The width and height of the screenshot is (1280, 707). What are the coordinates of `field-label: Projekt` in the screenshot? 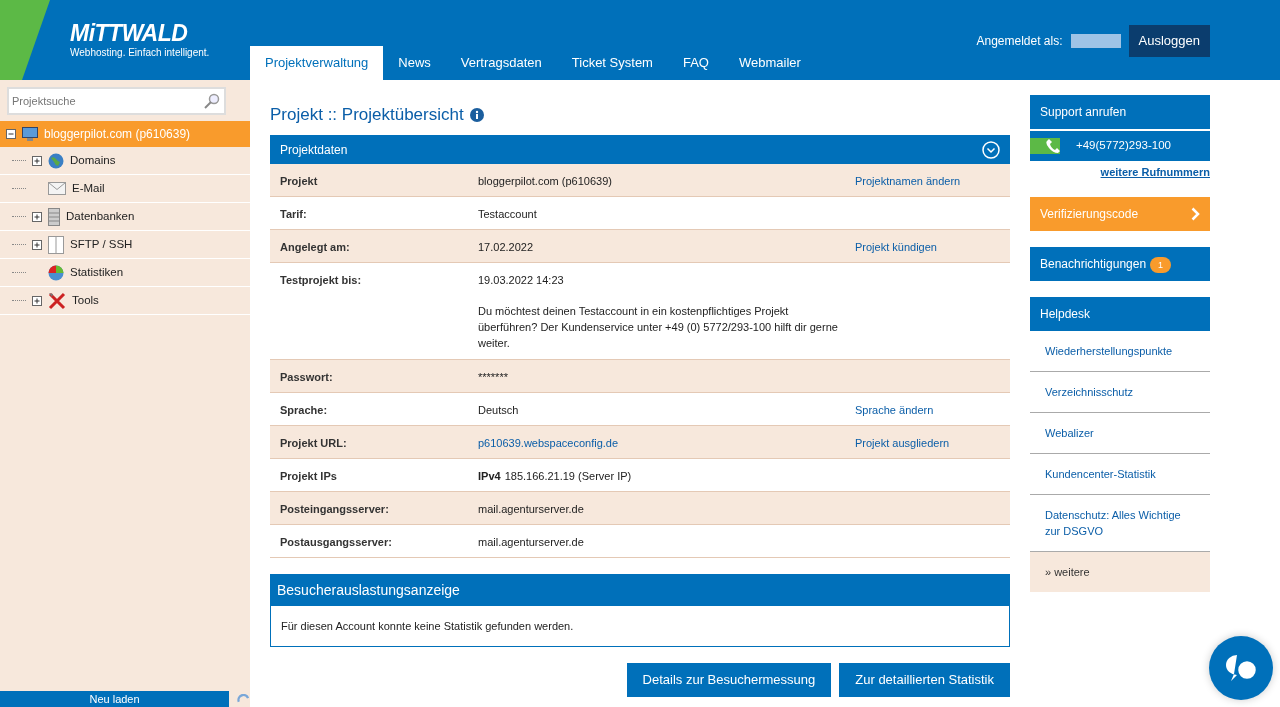 It's located at (299, 182).